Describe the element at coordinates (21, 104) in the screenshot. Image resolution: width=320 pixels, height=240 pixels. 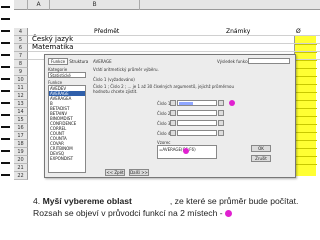
I see `row-header: 13` at that location.